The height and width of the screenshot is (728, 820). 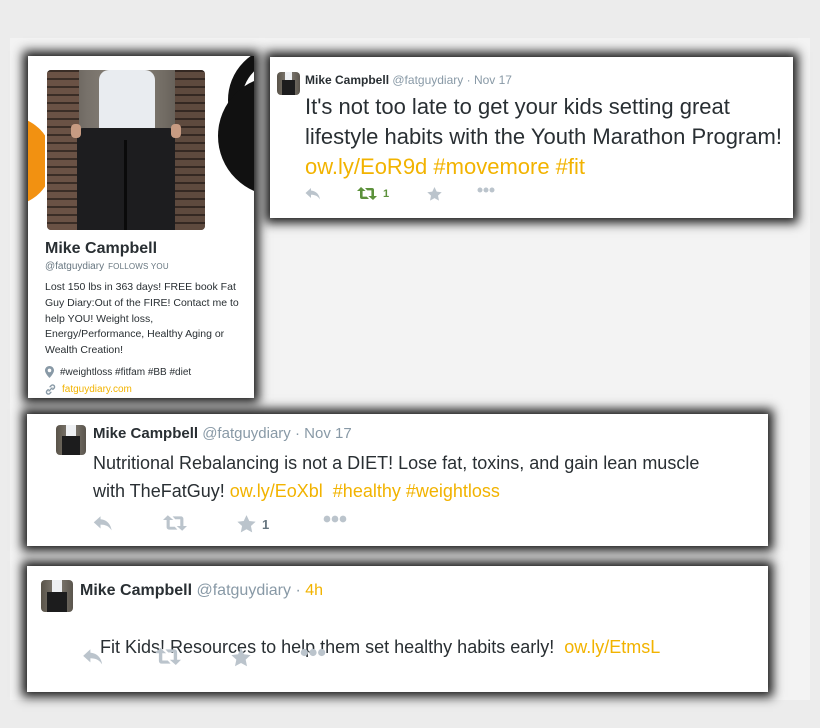 What do you see at coordinates (506, 166) in the screenshot?
I see `tweet-hashtags: #movemore #fit` at bounding box center [506, 166].